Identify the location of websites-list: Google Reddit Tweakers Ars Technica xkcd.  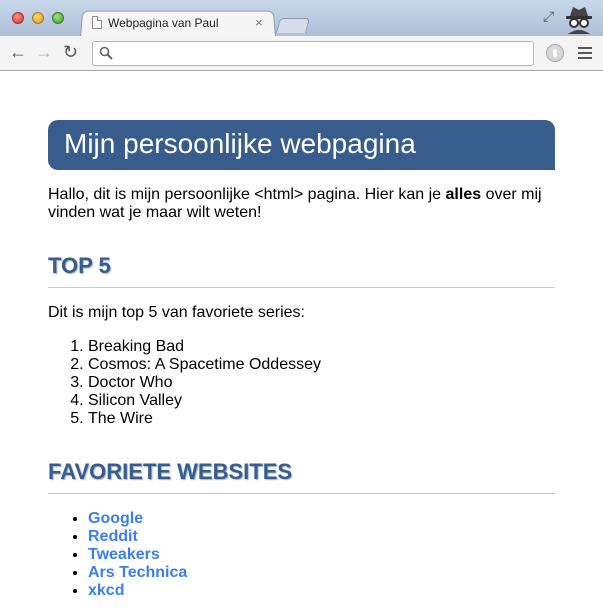
(301, 555).